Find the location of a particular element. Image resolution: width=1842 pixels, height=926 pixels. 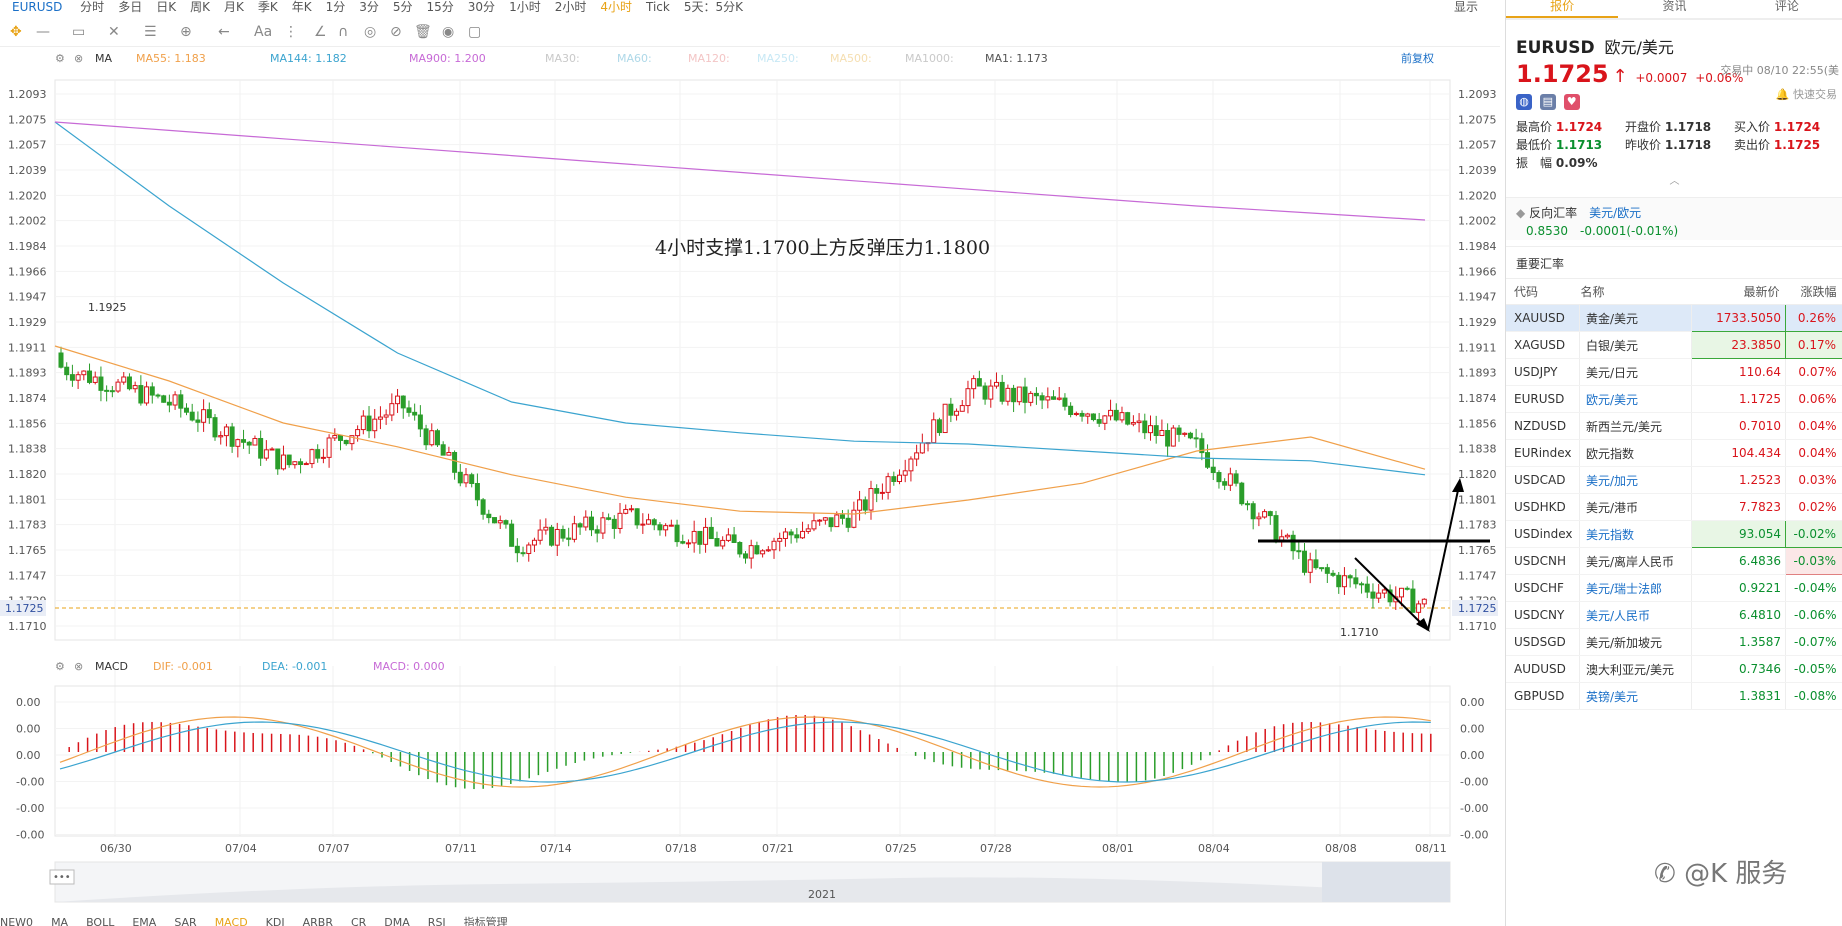

rate-name: 美元/加元 is located at coordinates (1635, 480).